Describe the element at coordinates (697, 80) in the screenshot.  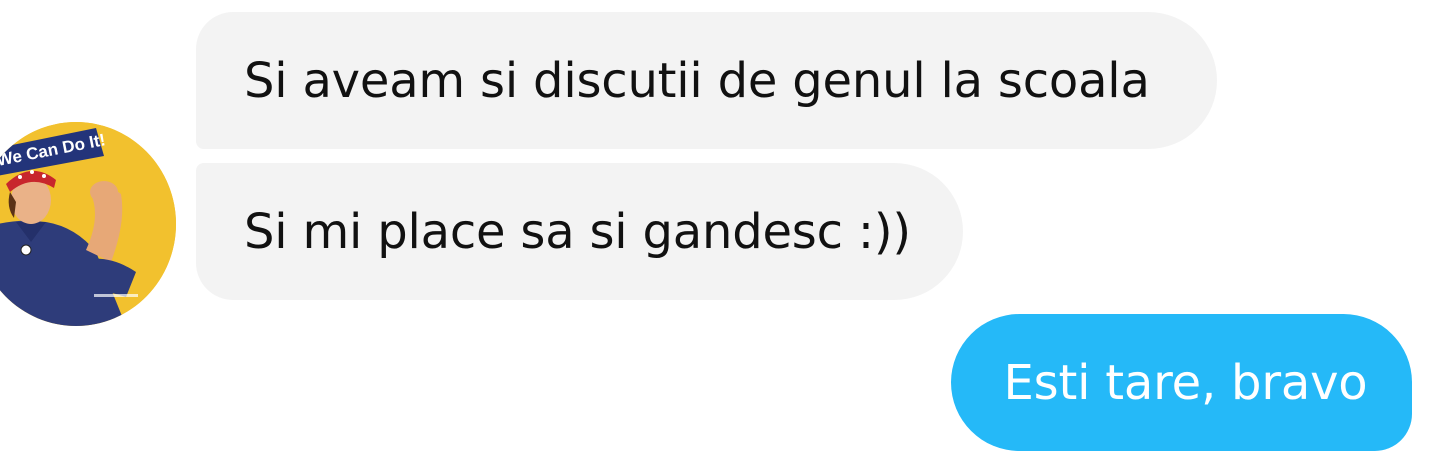
I see `message-text: Si aveam si discutii de genul la scoala` at that location.